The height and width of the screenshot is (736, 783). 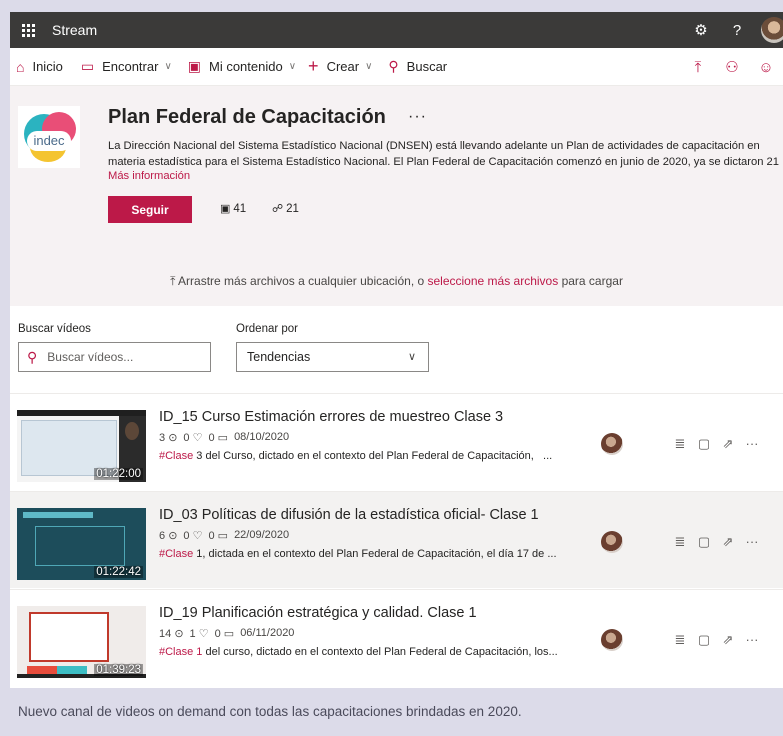 What do you see at coordinates (229, 634) in the screenshot?
I see `comment-icon: ▭` at bounding box center [229, 634].